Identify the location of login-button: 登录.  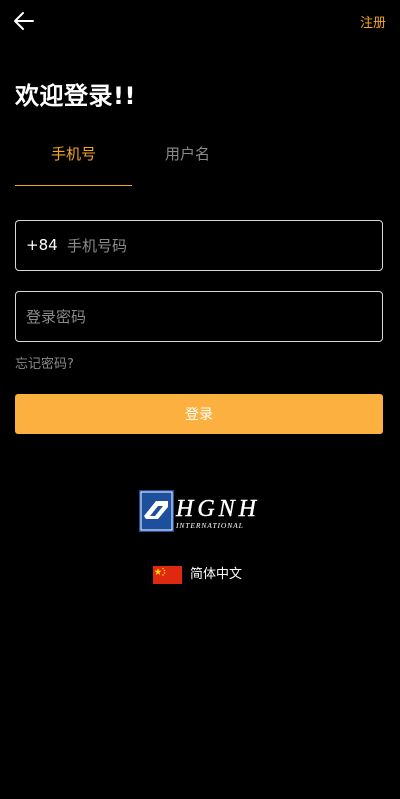
(199, 414).